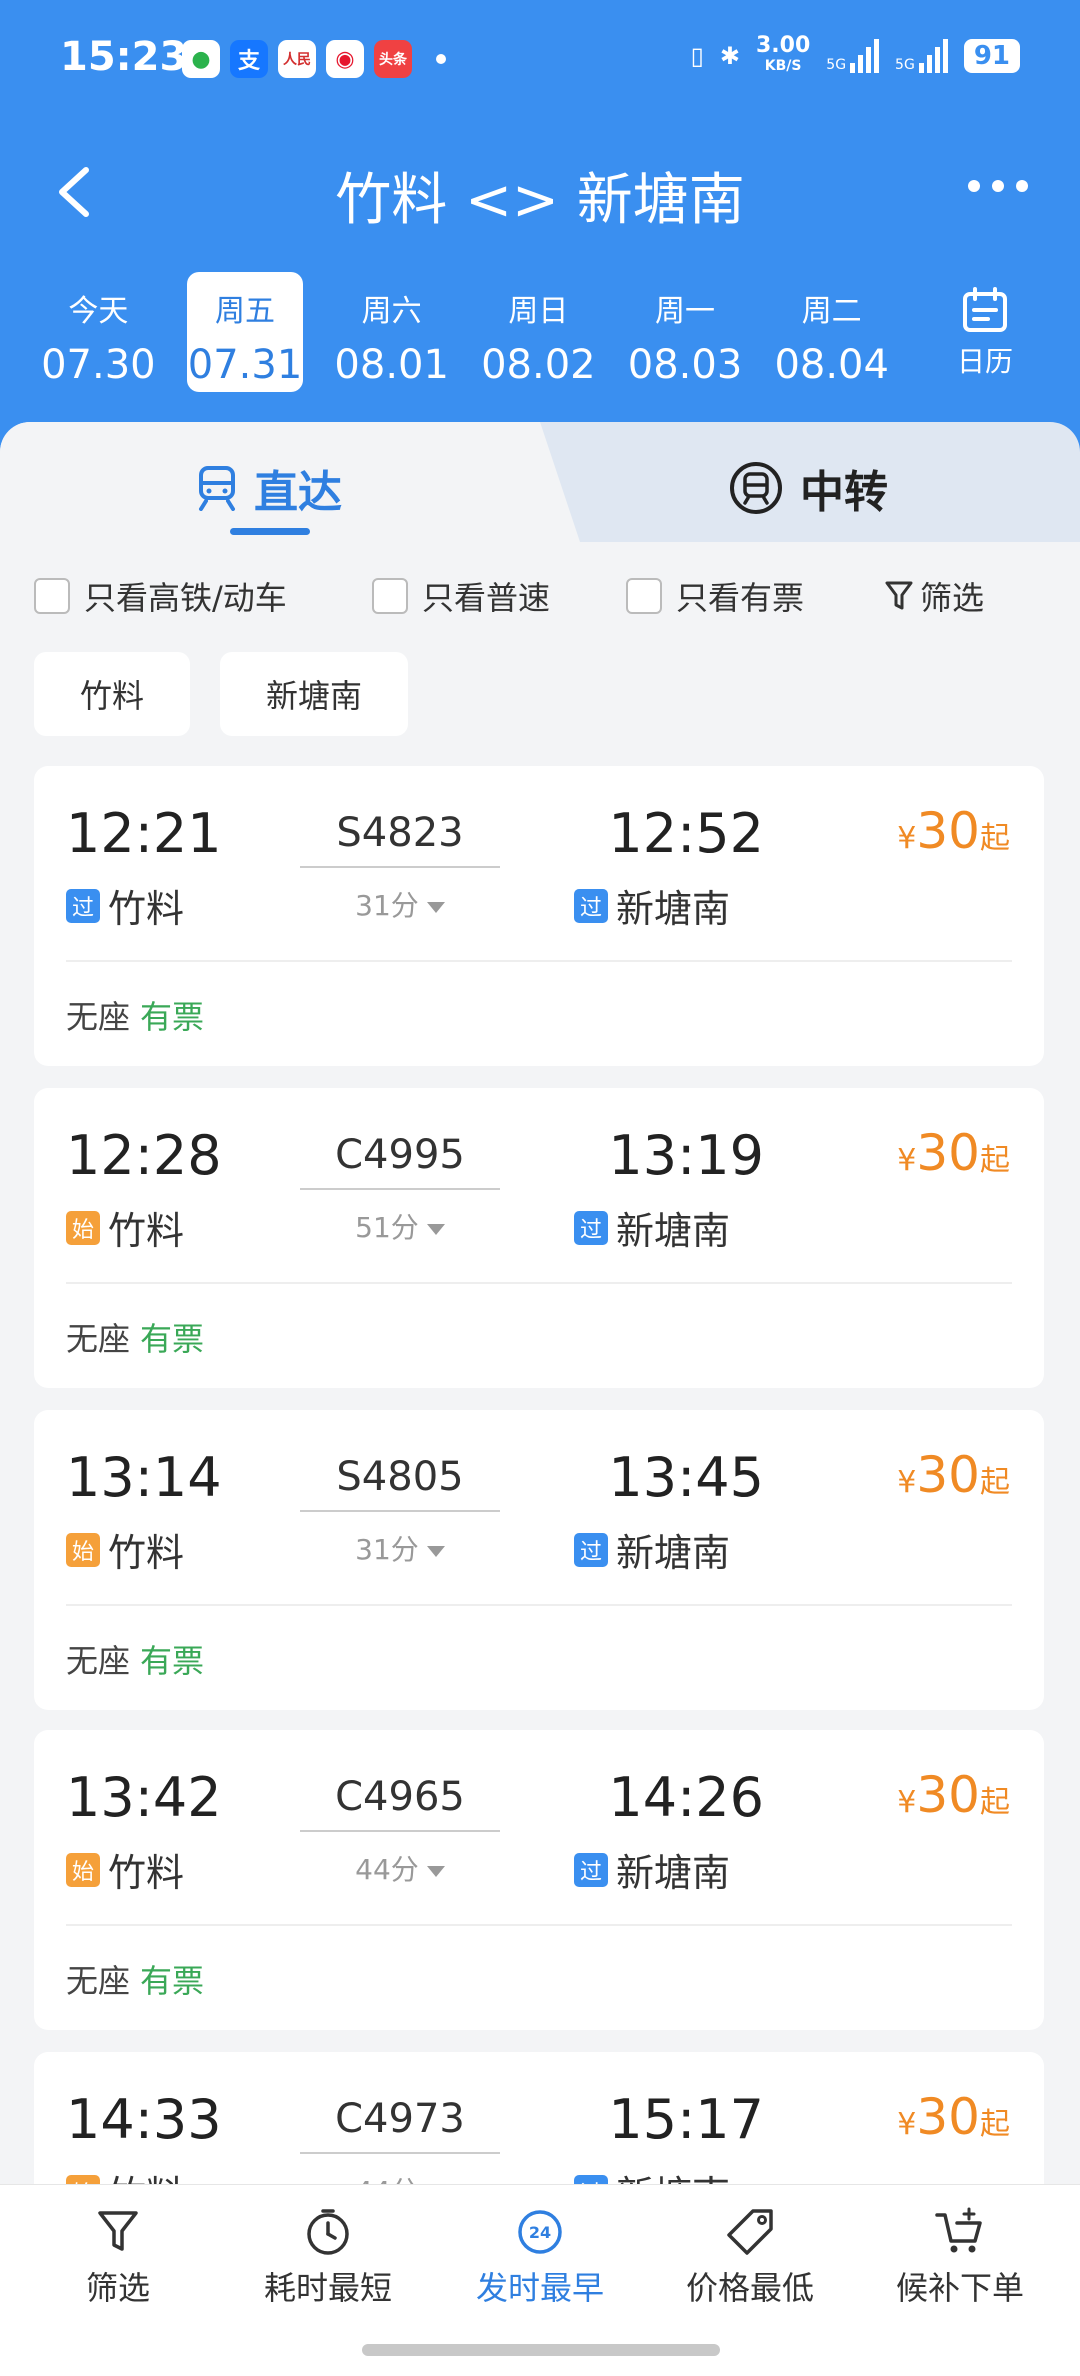 This screenshot has width=1080, height=2376. I want to click on date-item-selected: 周五 07.31, so click(245, 332).